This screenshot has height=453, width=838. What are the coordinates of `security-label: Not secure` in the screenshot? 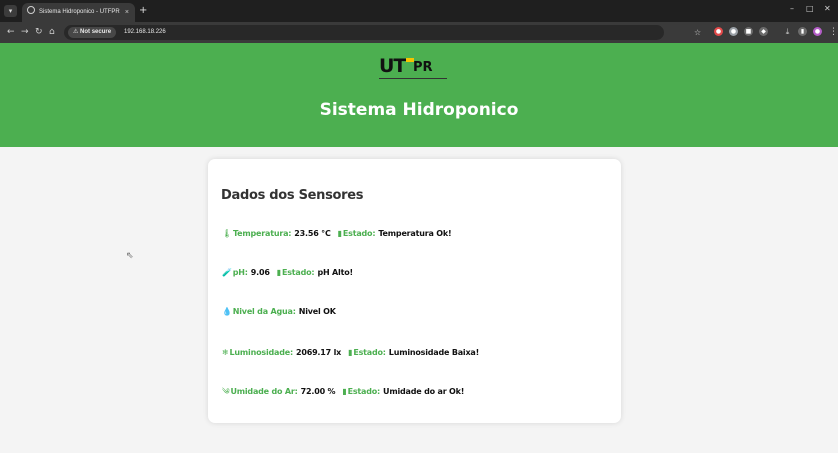 It's located at (96, 32).